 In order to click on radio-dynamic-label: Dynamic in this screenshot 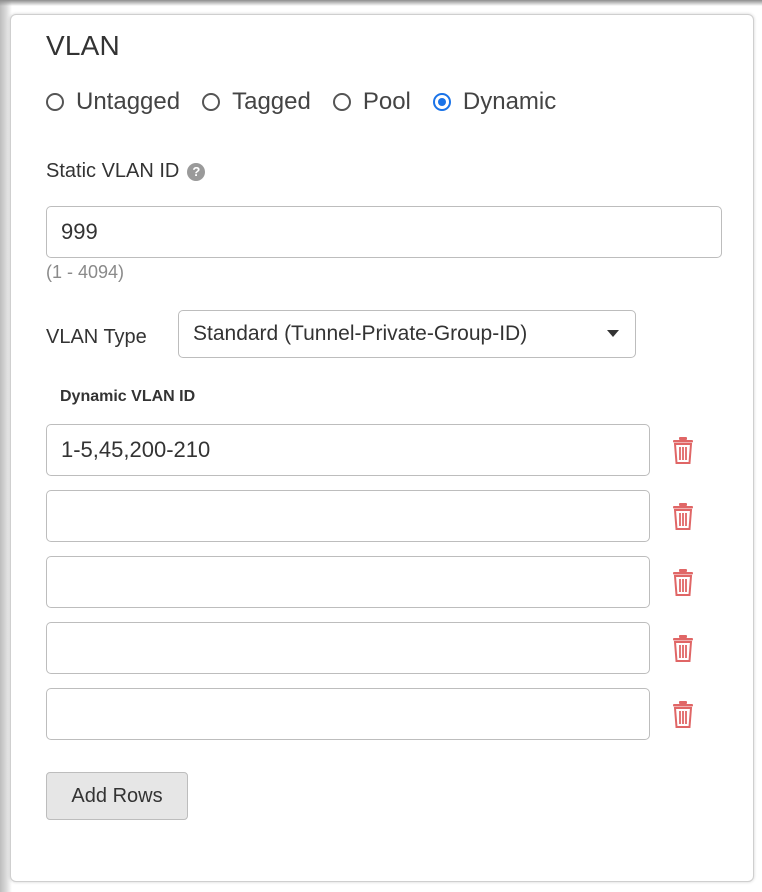, I will do `click(509, 101)`.